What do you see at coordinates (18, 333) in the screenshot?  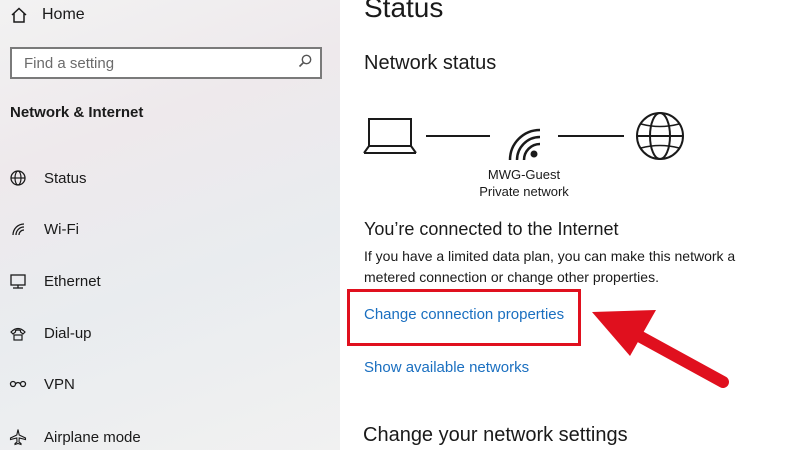 I see `phone-icon` at bounding box center [18, 333].